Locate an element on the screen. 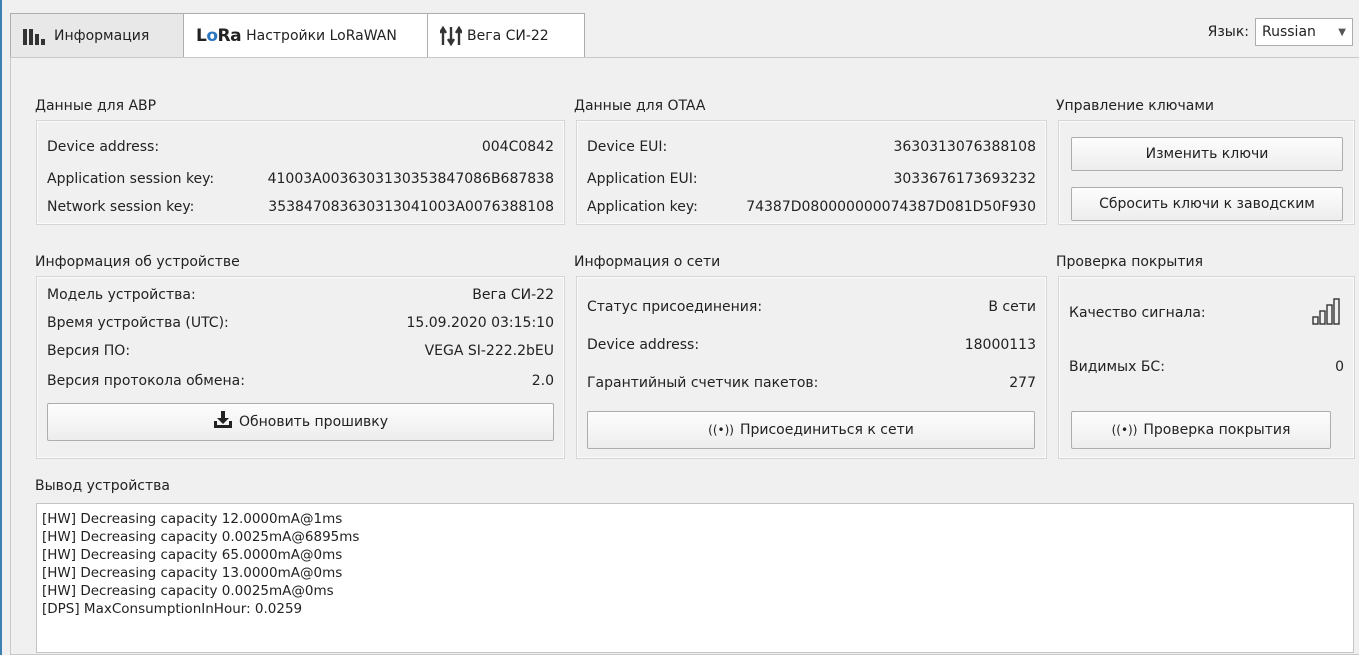  reset-keys-label: Сбросить ключи к заводским is located at coordinates (1207, 204).